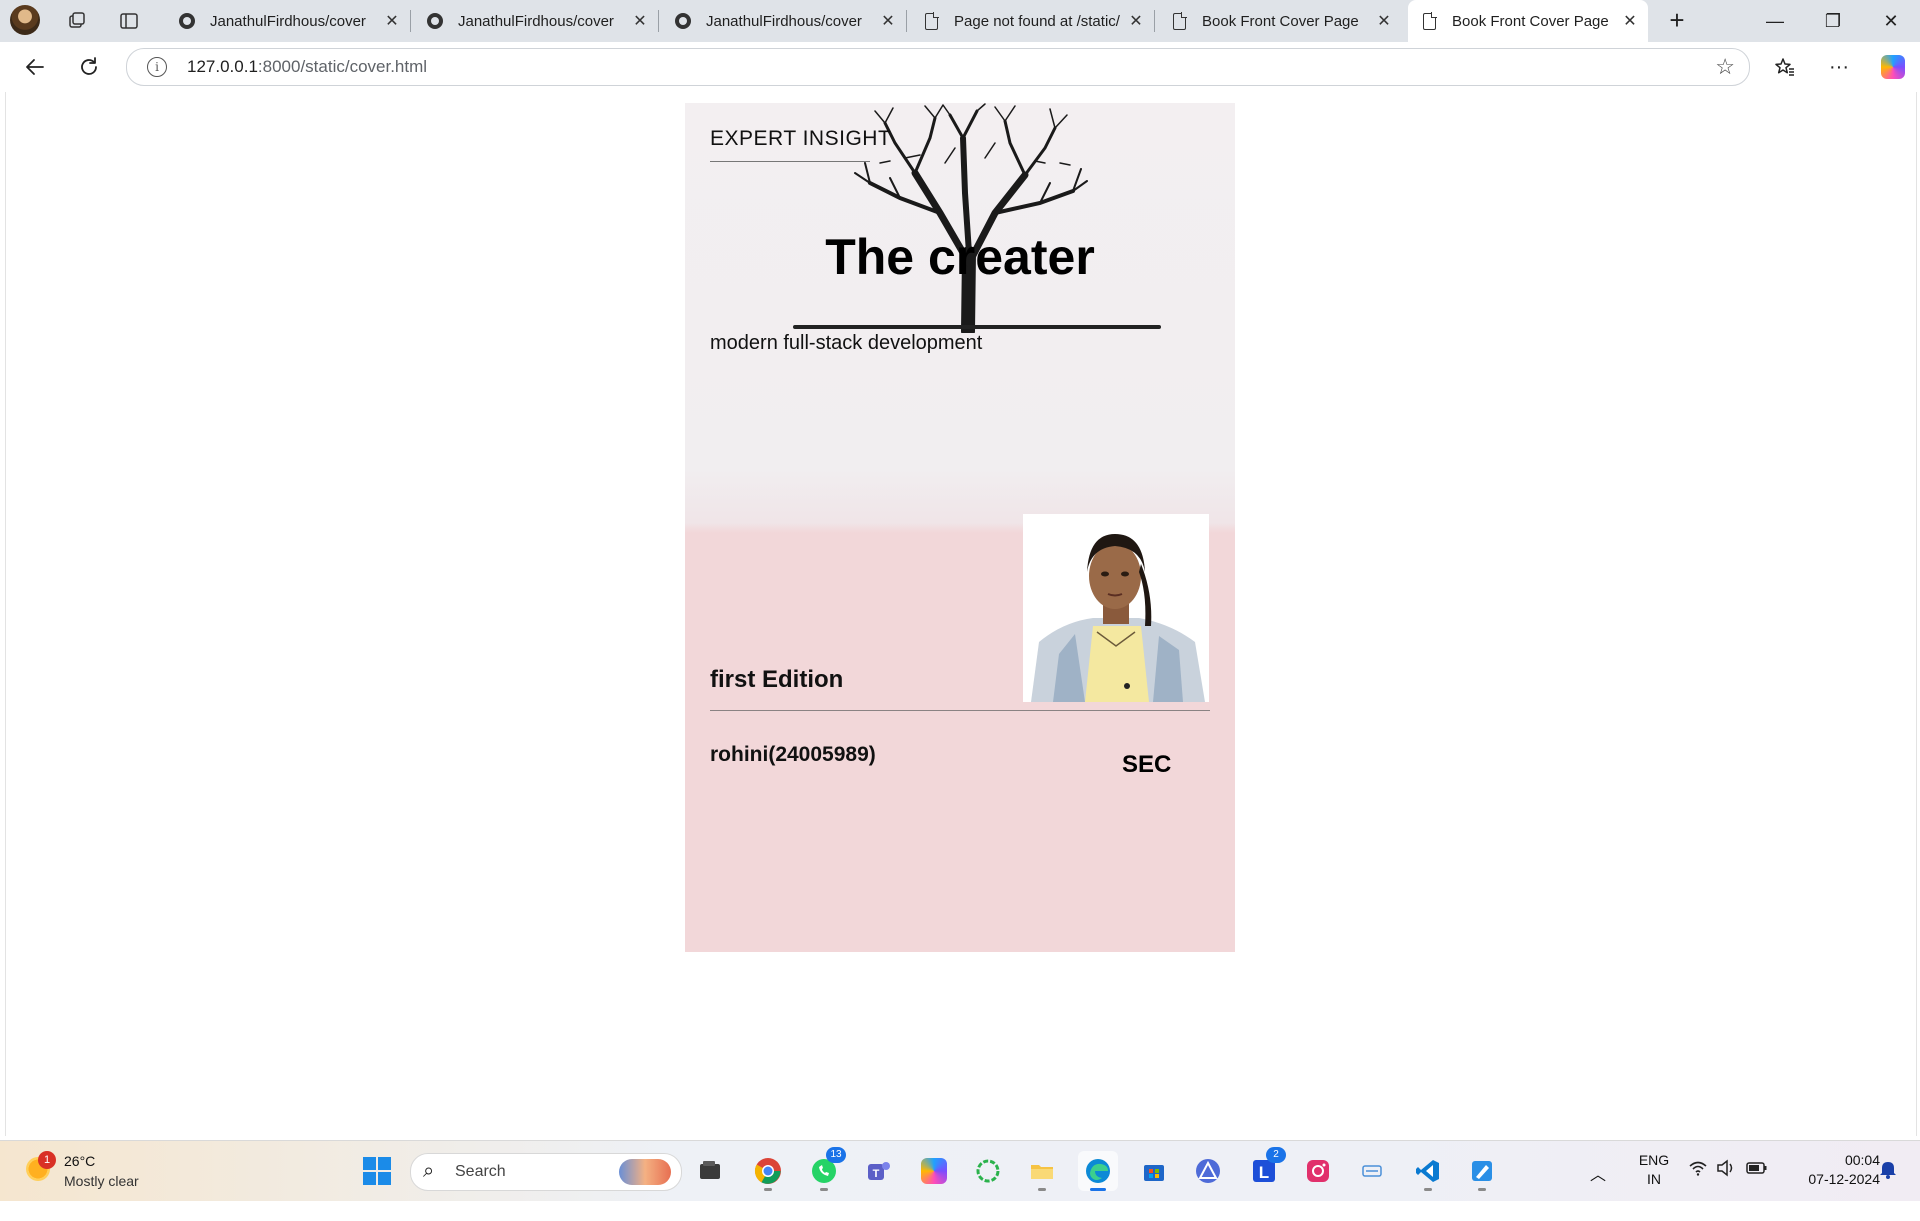  Describe the element at coordinates (1891, 21) in the screenshot. I see `close-window-button: ✕` at that location.